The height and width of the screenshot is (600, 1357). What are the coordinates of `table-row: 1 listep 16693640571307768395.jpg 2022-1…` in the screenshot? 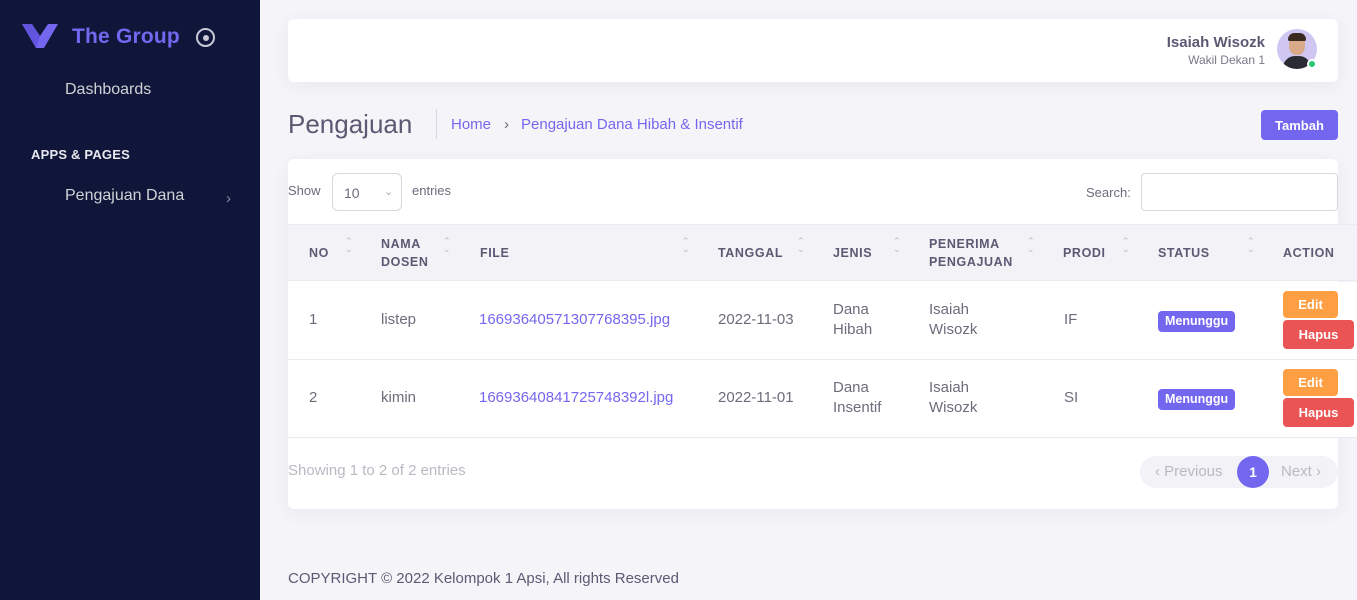 It's located at (822, 321).